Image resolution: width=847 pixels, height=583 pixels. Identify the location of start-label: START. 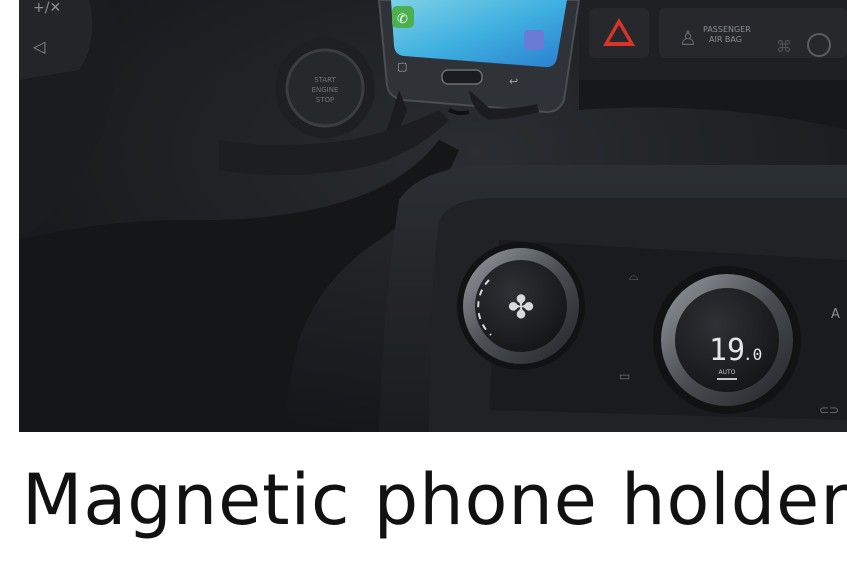
(325, 80).